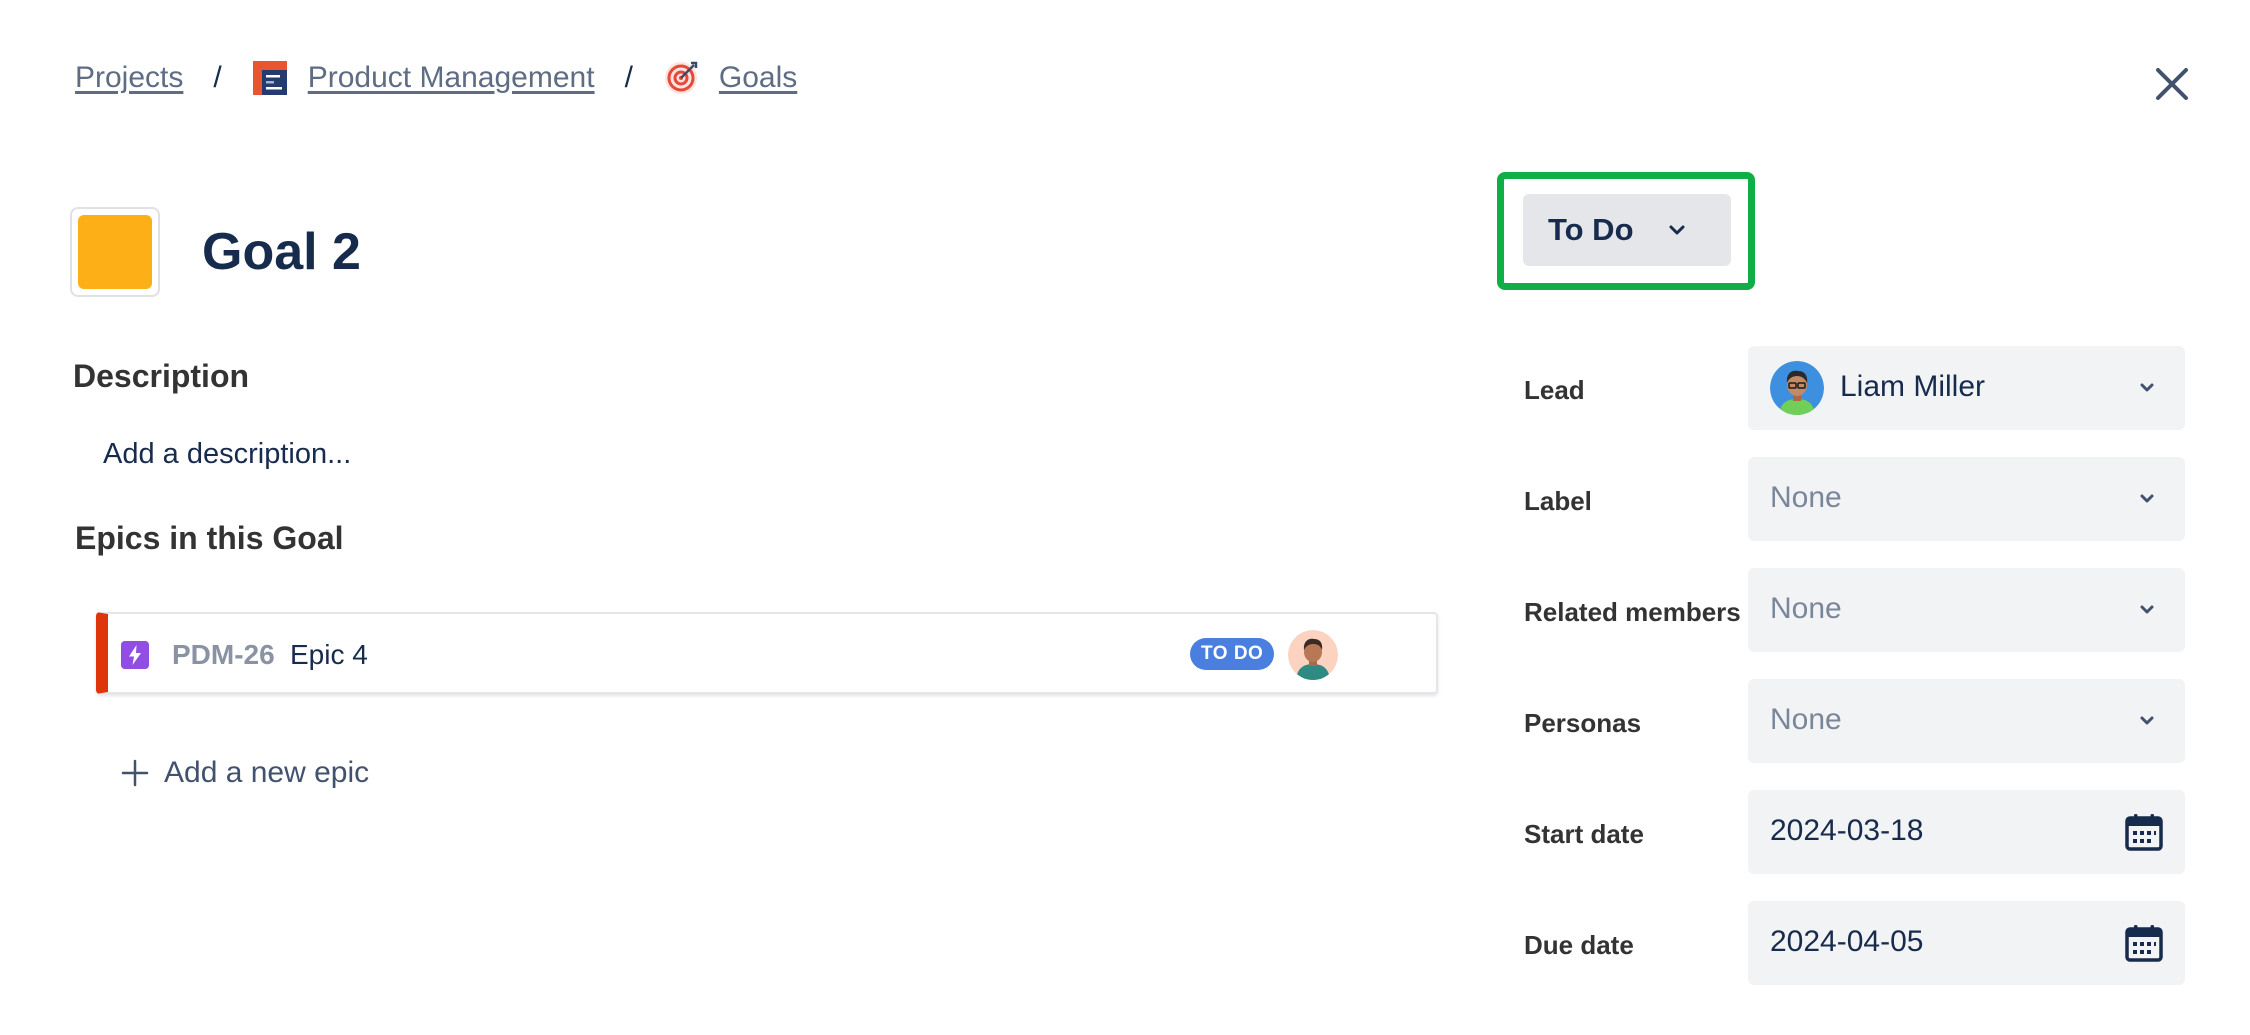  I want to click on epic-list-item: PDM-26 Epic 4 TO DO, so click(767, 653).